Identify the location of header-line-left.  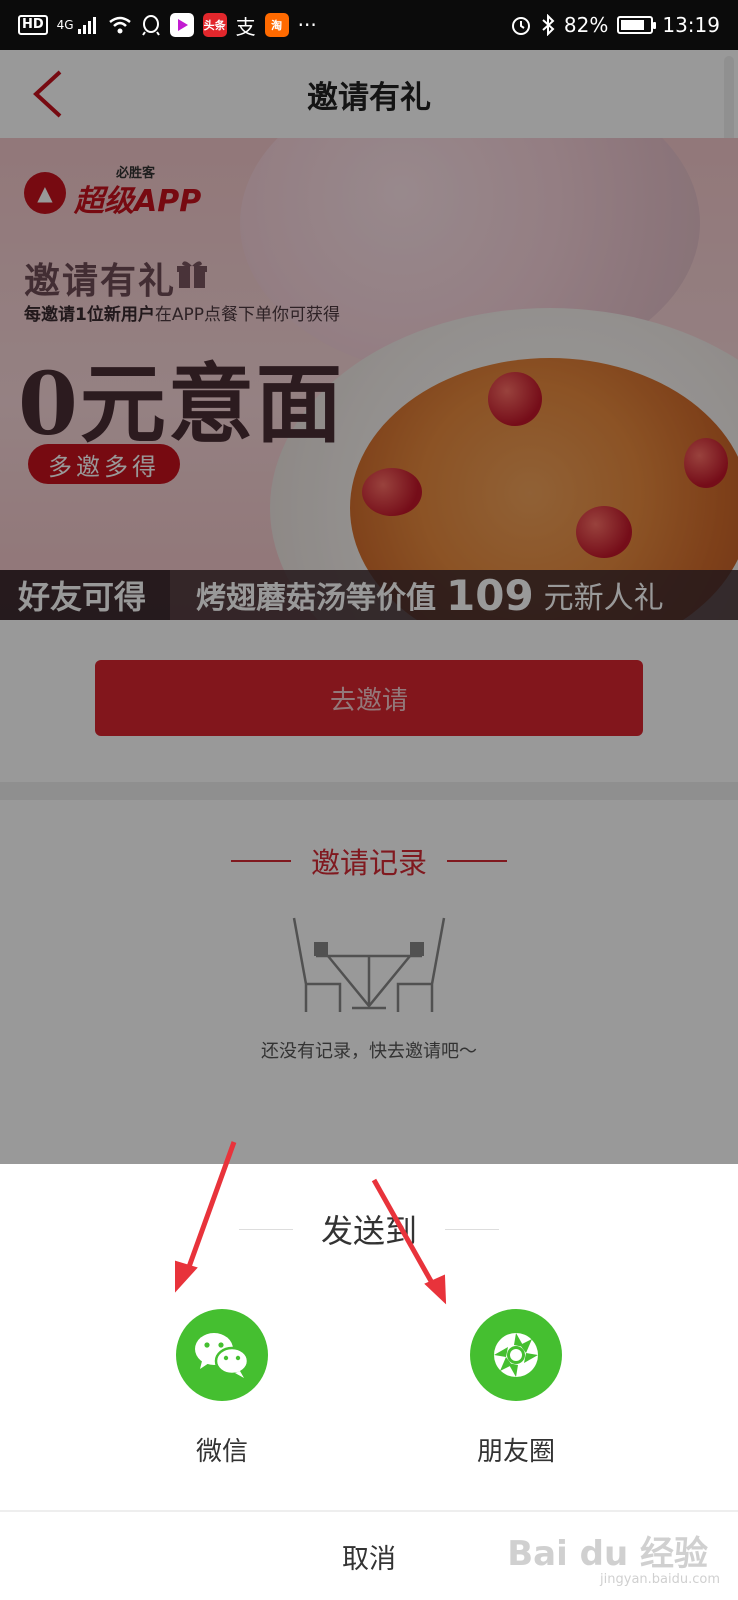
(265, 1229).